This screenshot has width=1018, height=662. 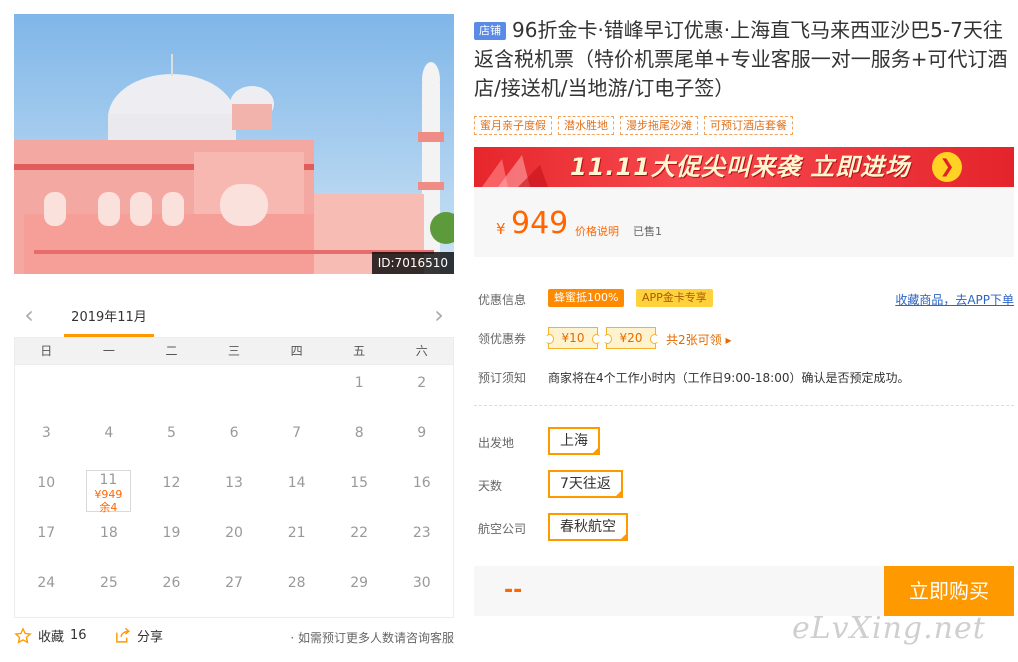 I want to click on calendar-day-remaining: 余4, so click(x=108, y=507).